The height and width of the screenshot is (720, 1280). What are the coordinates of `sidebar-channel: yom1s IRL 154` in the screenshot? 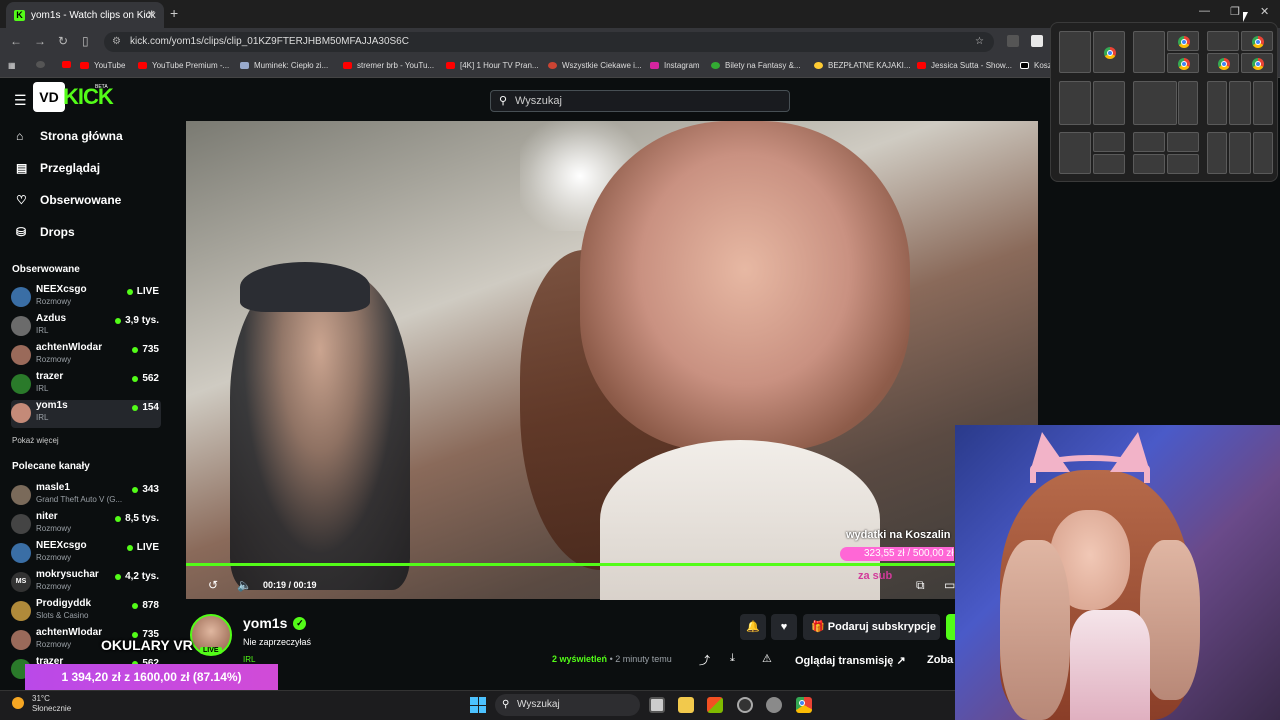 It's located at (86, 414).